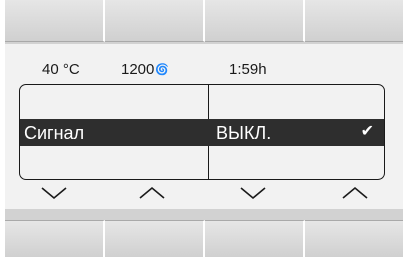 Image resolution: width=403 pixels, height=257 pixels. What do you see at coordinates (138, 69) in the screenshot?
I see `power-value: 1200` at bounding box center [138, 69].